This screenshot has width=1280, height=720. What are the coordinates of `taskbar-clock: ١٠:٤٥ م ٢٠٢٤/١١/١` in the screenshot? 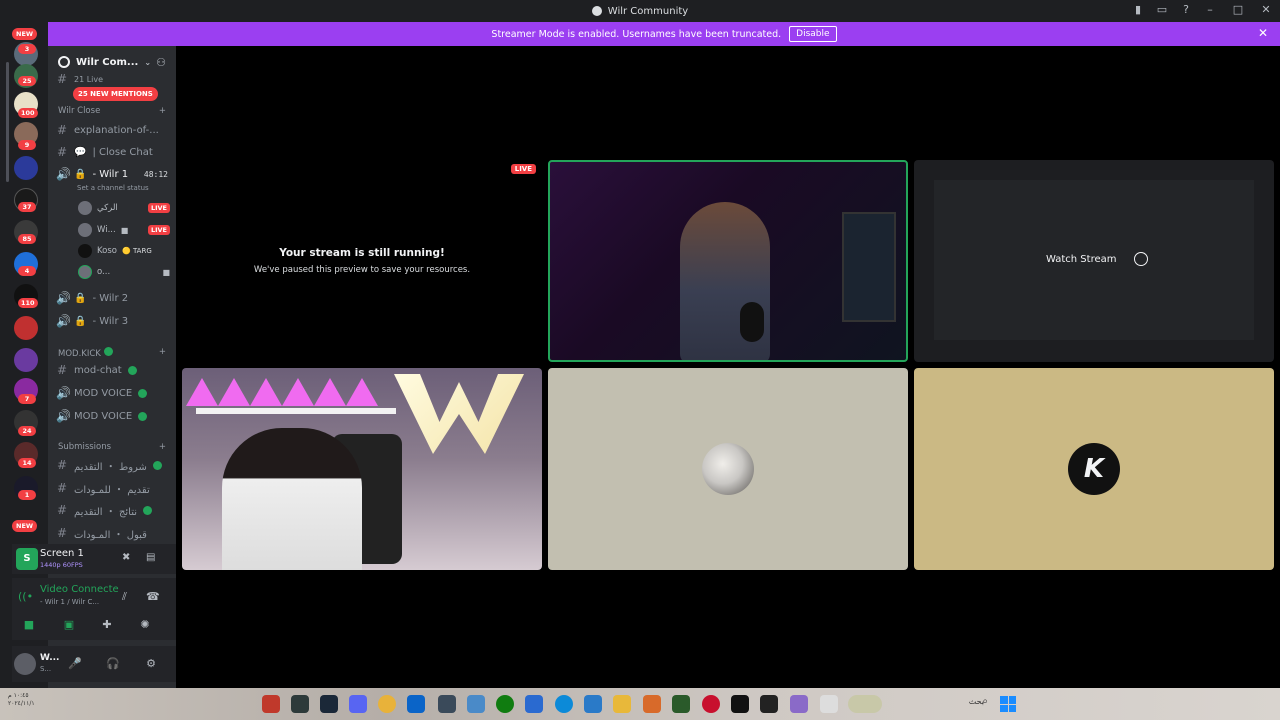 It's located at (21, 700).